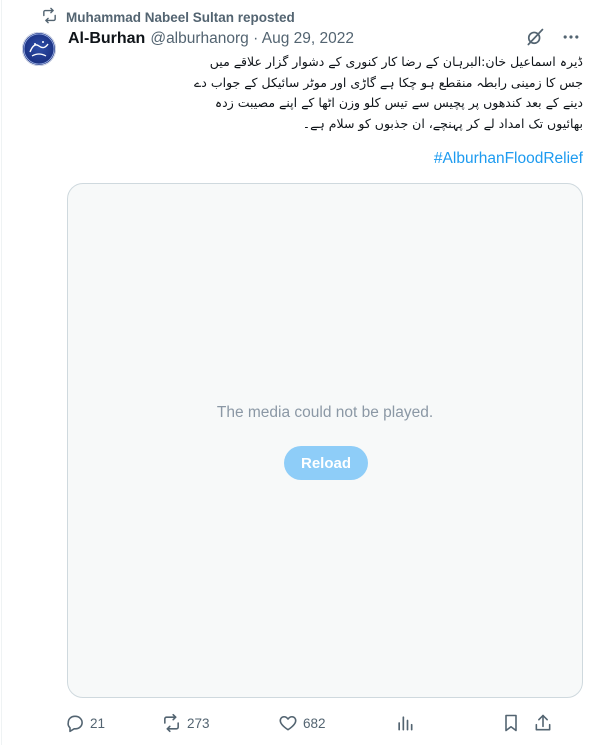 Image resolution: width=599 pixels, height=745 pixels. What do you see at coordinates (219, 723) in the screenshot?
I see `repost-button: 273` at bounding box center [219, 723].